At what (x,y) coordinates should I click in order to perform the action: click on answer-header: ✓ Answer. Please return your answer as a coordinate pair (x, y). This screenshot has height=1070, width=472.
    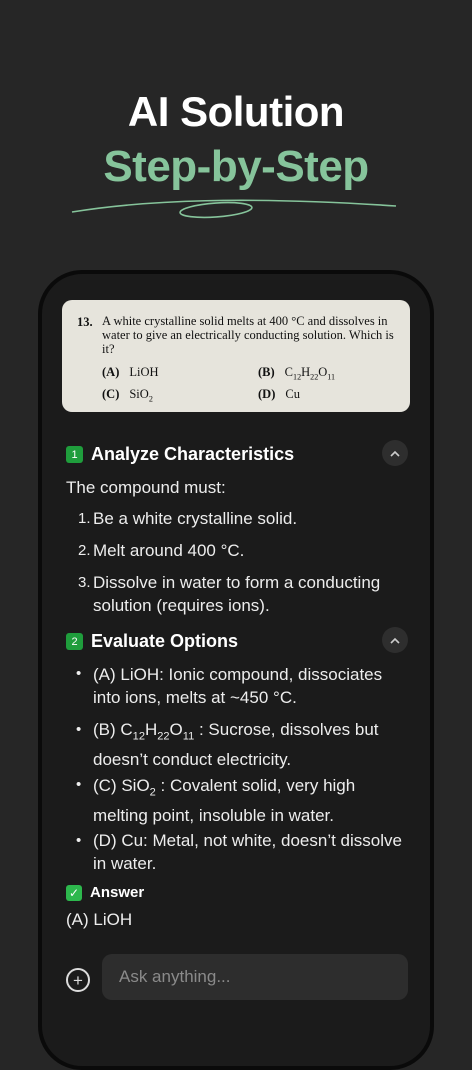
    Looking at the image, I should click on (105, 892).